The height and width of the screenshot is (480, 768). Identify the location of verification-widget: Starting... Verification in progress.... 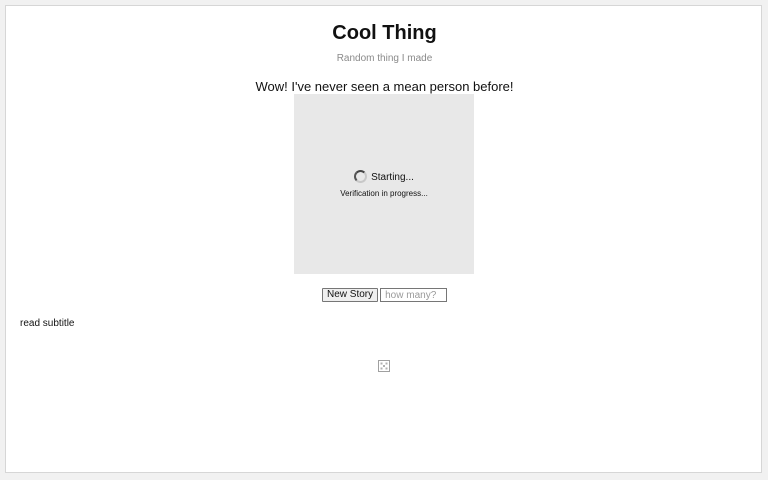
(384, 184).